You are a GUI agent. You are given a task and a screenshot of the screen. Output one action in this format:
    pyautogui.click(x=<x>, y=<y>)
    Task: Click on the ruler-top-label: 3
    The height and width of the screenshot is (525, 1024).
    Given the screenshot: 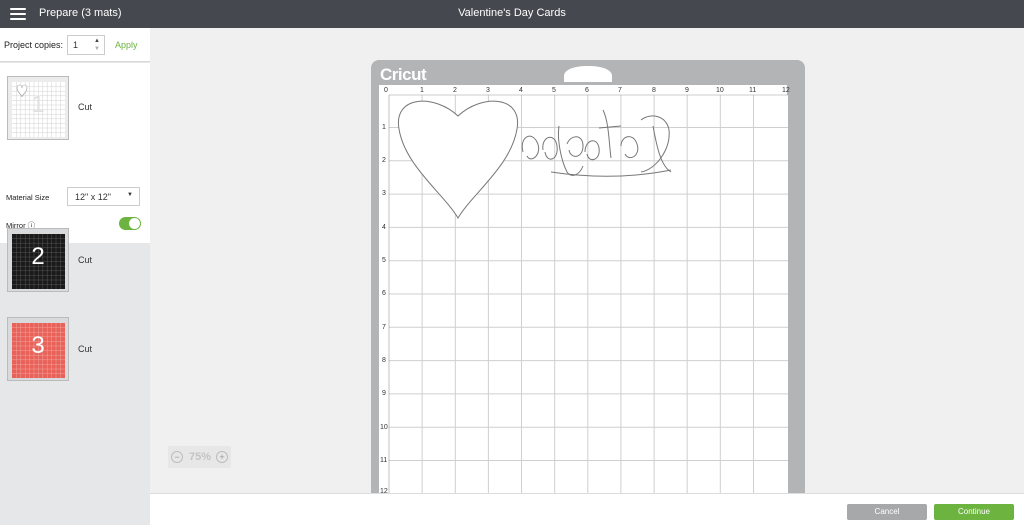 What is the action you would take?
    pyautogui.click(x=488, y=90)
    